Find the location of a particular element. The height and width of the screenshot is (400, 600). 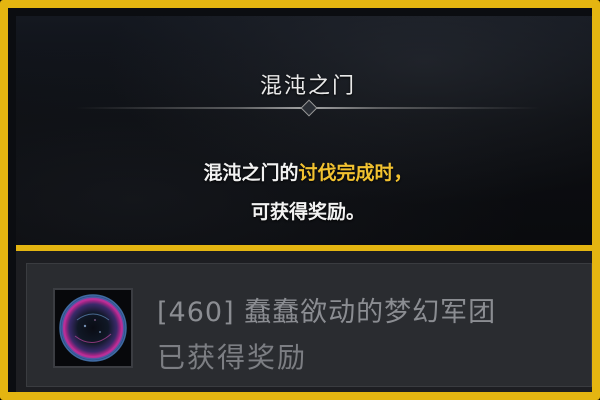

reward-status-label: 已获得奖励 is located at coordinates (232, 357).